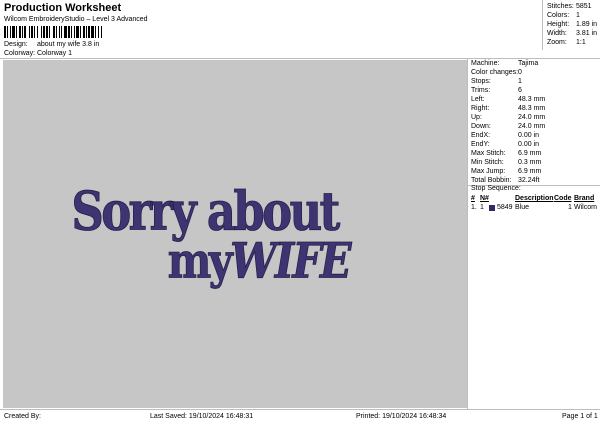 The width and height of the screenshot is (600, 424). I want to click on machine-row-label: Right:, so click(480, 108).